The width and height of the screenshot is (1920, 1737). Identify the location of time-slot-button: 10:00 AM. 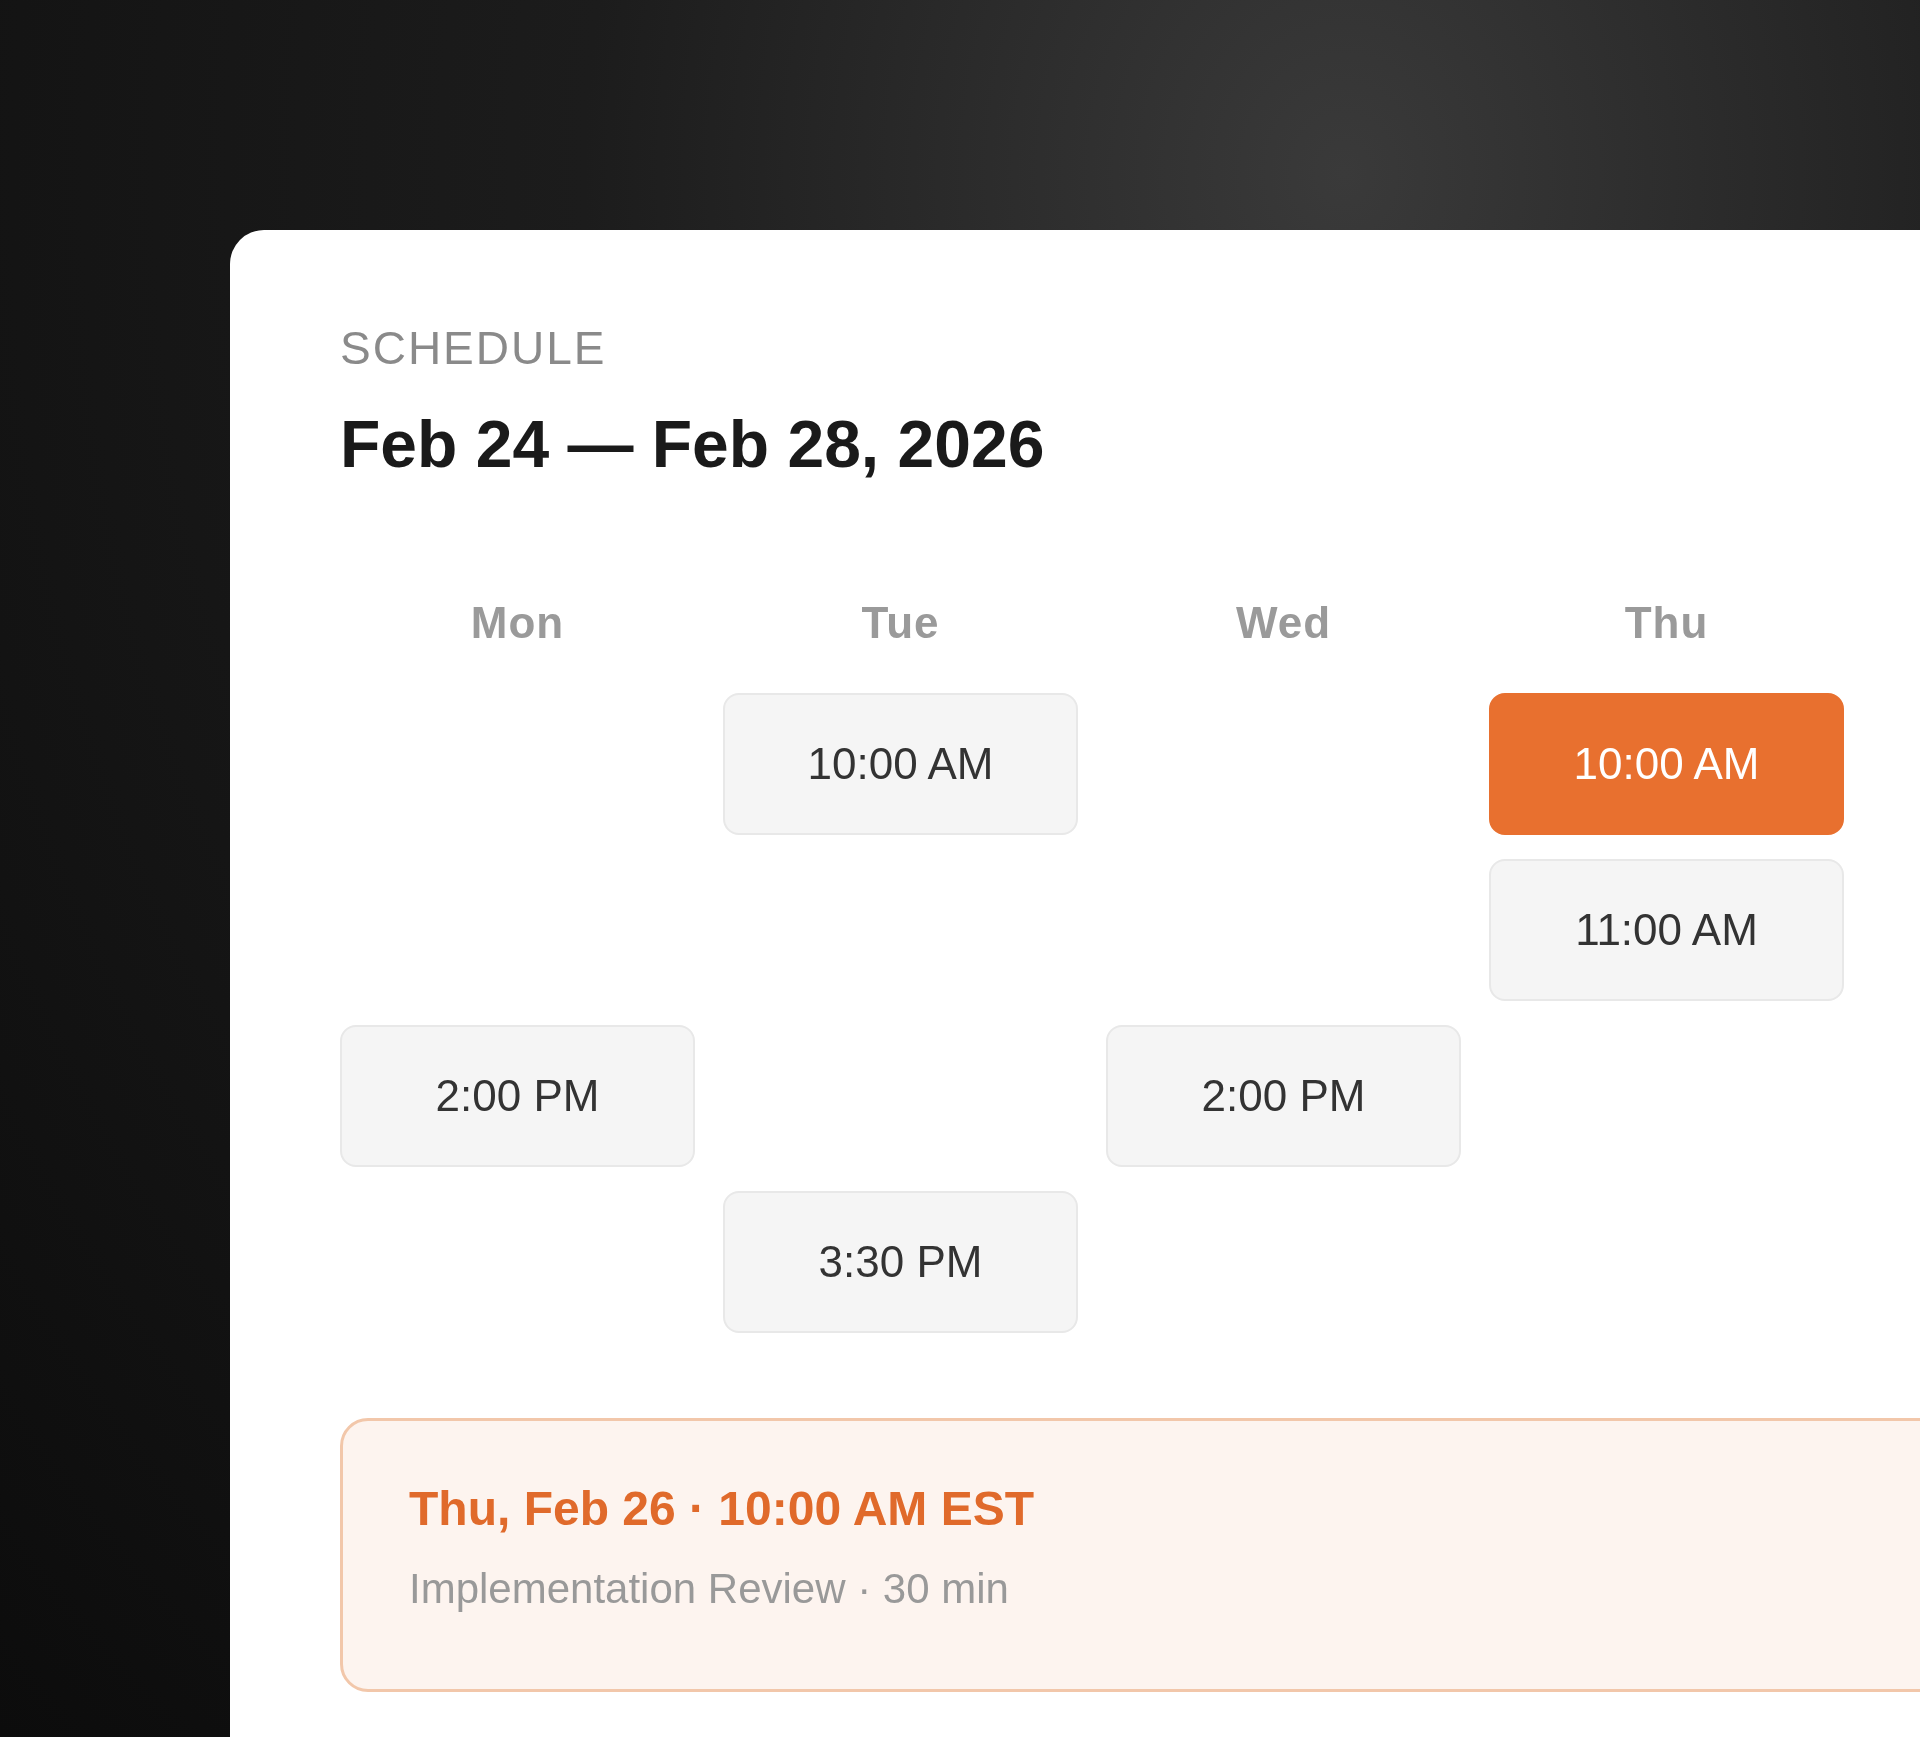
(900, 764).